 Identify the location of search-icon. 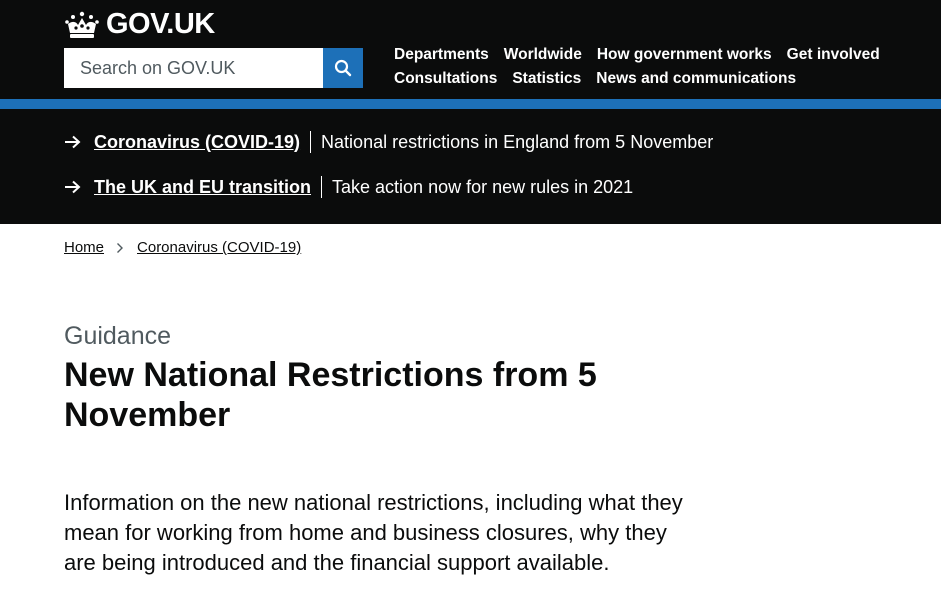
(343, 68).